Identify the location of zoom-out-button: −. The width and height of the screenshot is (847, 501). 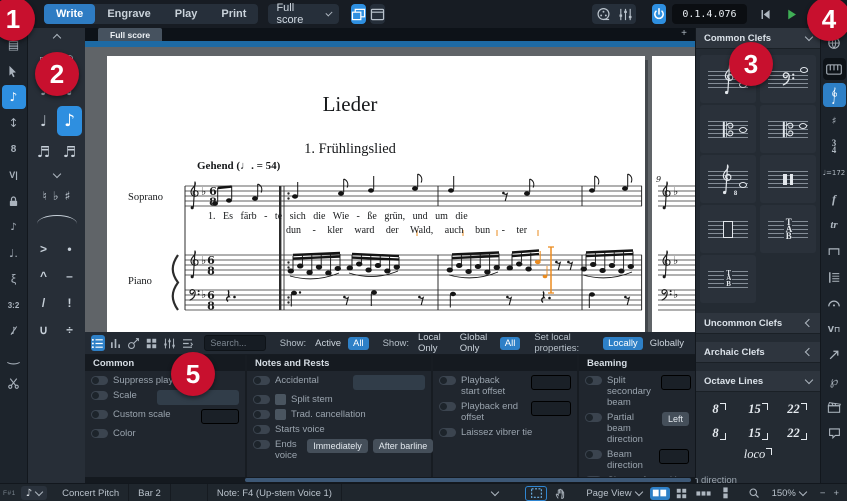
(823, 493).